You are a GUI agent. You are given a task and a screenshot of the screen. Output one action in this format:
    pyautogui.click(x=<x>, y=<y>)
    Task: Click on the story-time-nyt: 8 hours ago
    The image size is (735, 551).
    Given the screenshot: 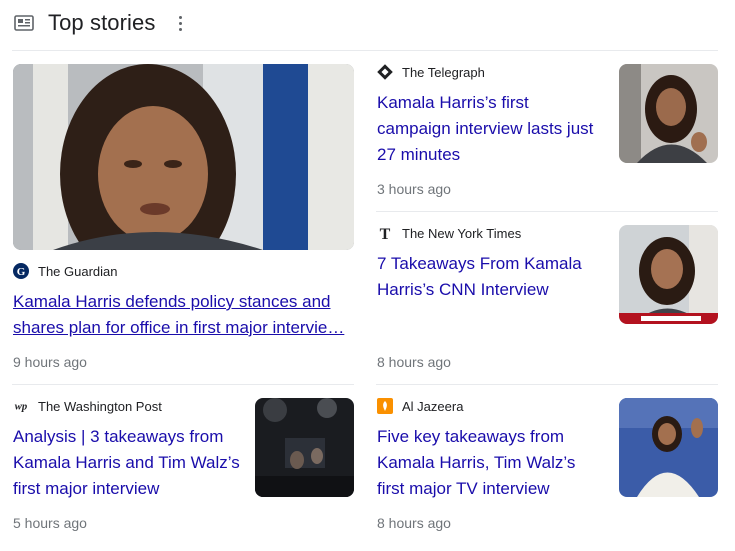 What is the action you would take?
    pyautogui.click(x=414, y=362)
    